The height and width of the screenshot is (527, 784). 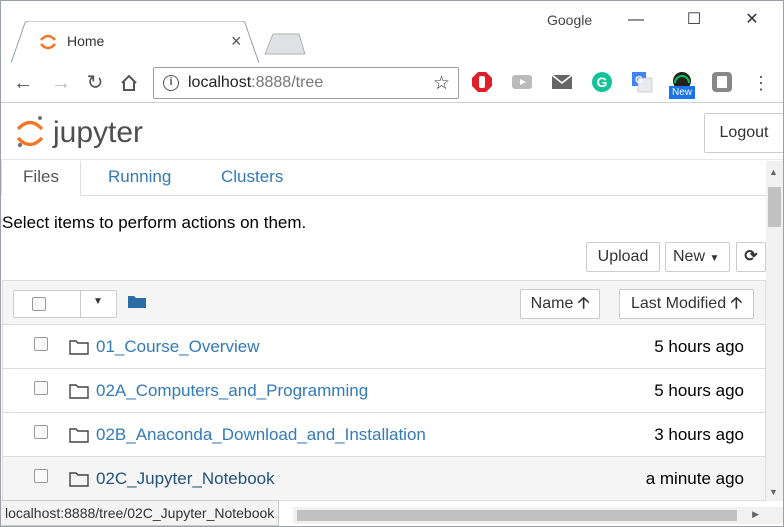 I want to click on new-button: New ▼, so click(x=697, y=257).